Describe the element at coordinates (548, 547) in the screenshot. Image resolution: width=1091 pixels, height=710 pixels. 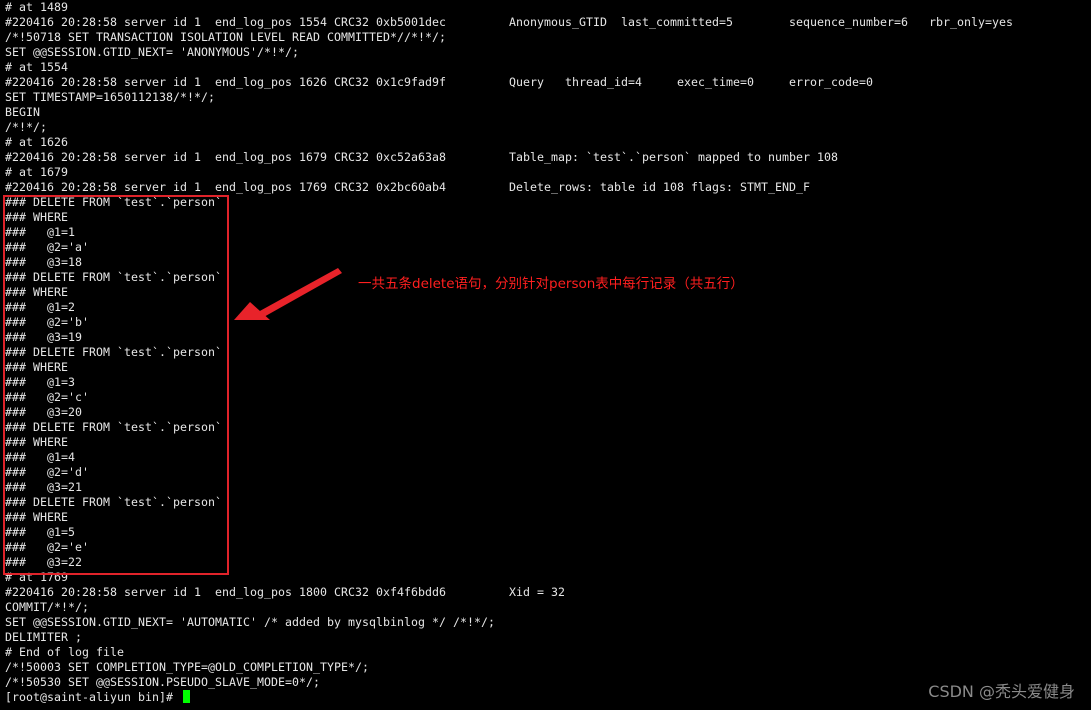
I see `terminal-line: ### @2='e'` at that location.